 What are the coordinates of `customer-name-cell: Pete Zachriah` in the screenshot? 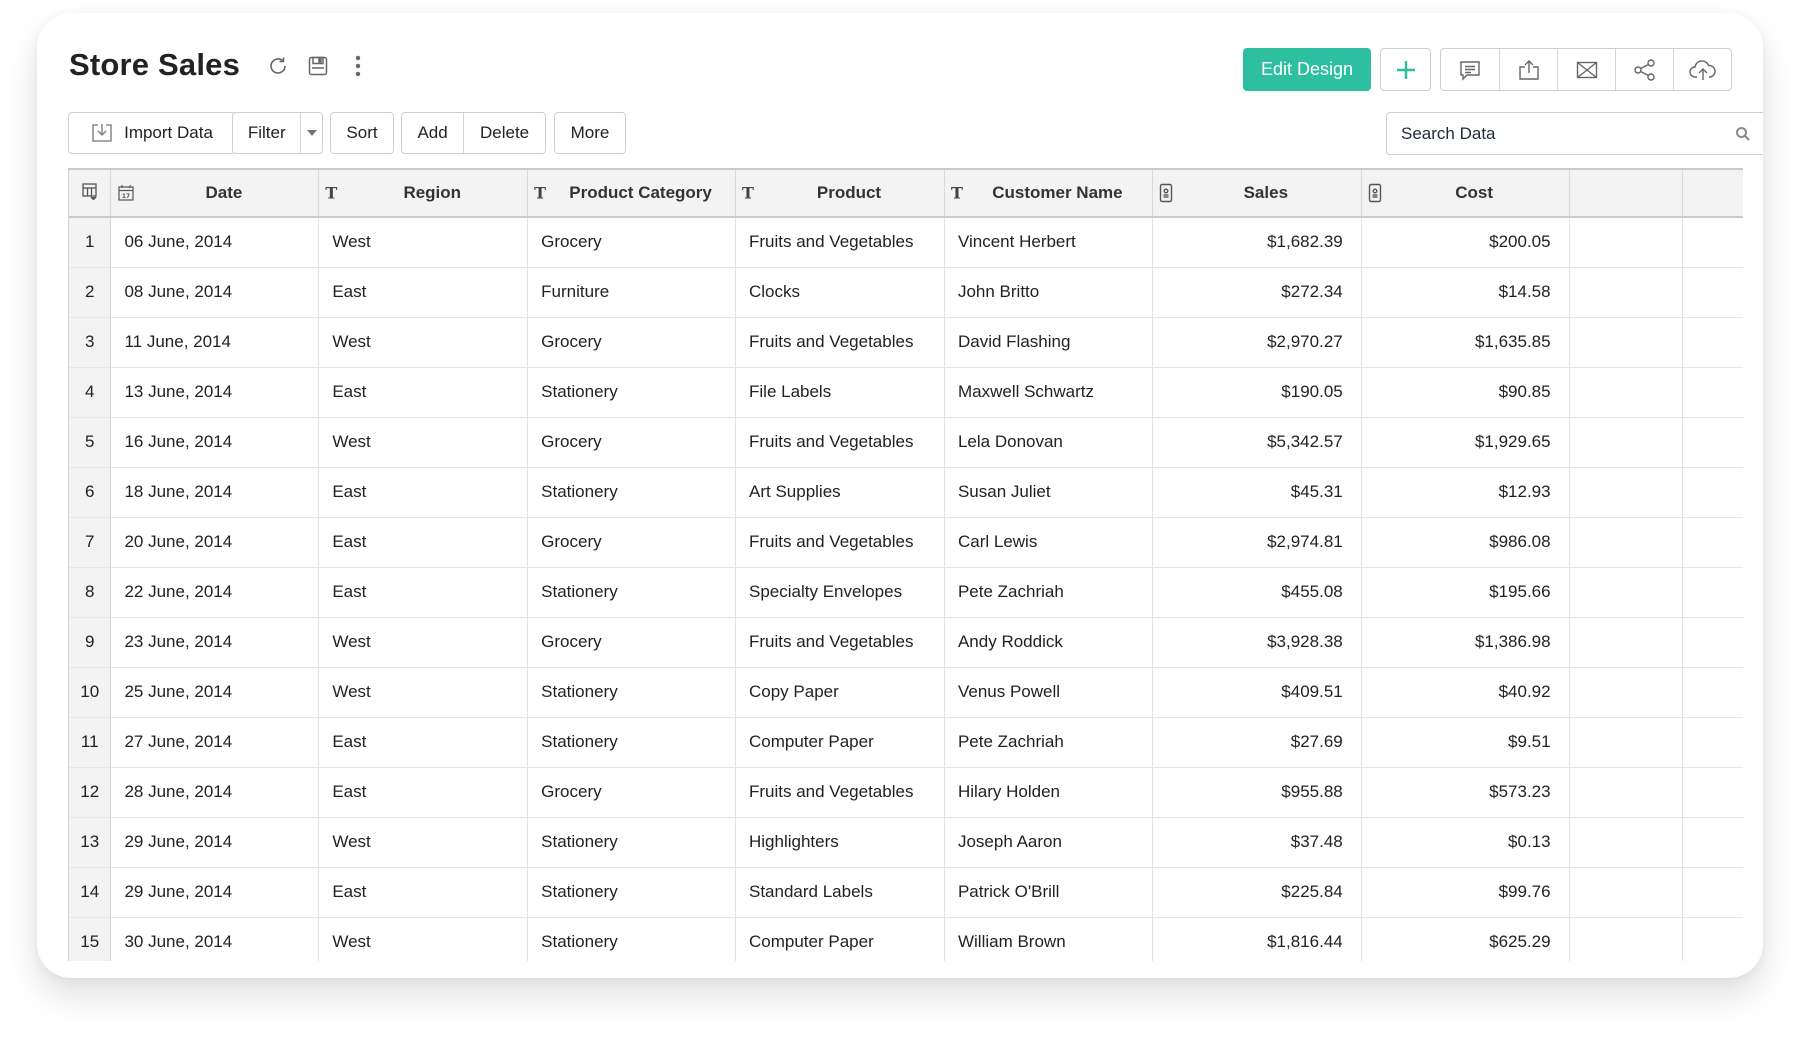 It's located at (1048, 592).